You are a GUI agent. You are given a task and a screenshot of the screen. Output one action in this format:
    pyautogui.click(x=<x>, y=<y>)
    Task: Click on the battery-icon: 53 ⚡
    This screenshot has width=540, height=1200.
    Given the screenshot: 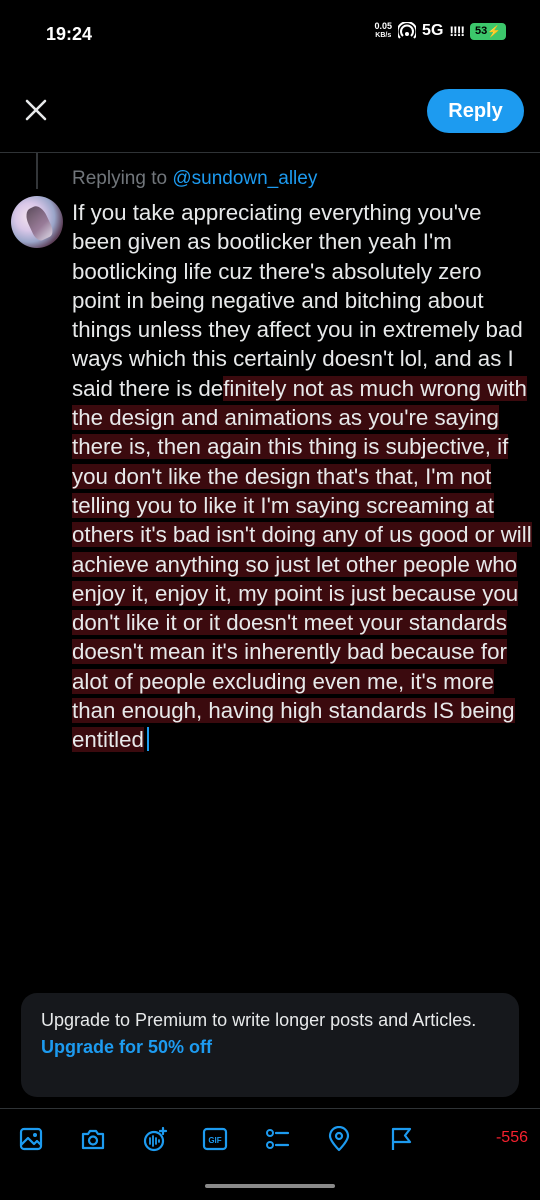 What is the action you would take?
    pyautogui.click(x=488, y=31)
    